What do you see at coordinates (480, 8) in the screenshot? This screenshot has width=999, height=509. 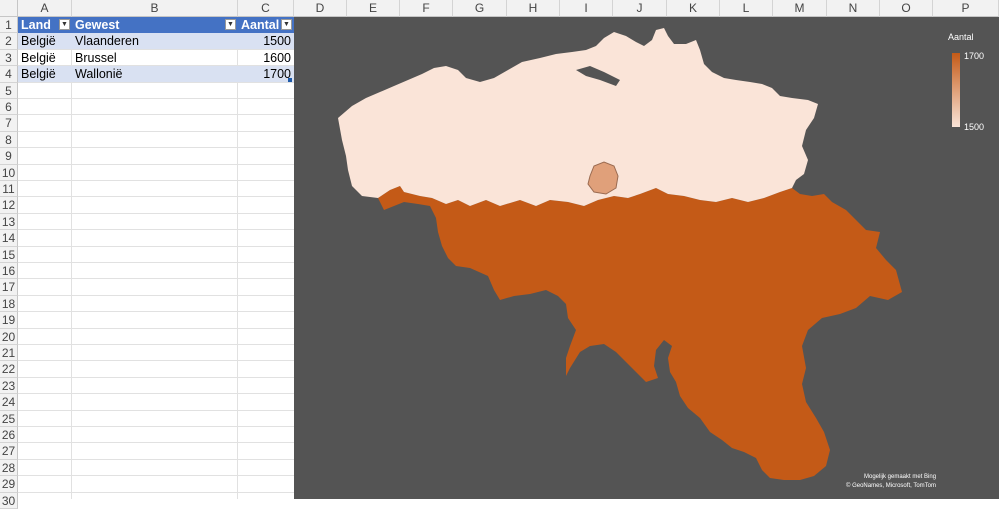 I see `column-header-g: G` at bounding box center [480, 8].